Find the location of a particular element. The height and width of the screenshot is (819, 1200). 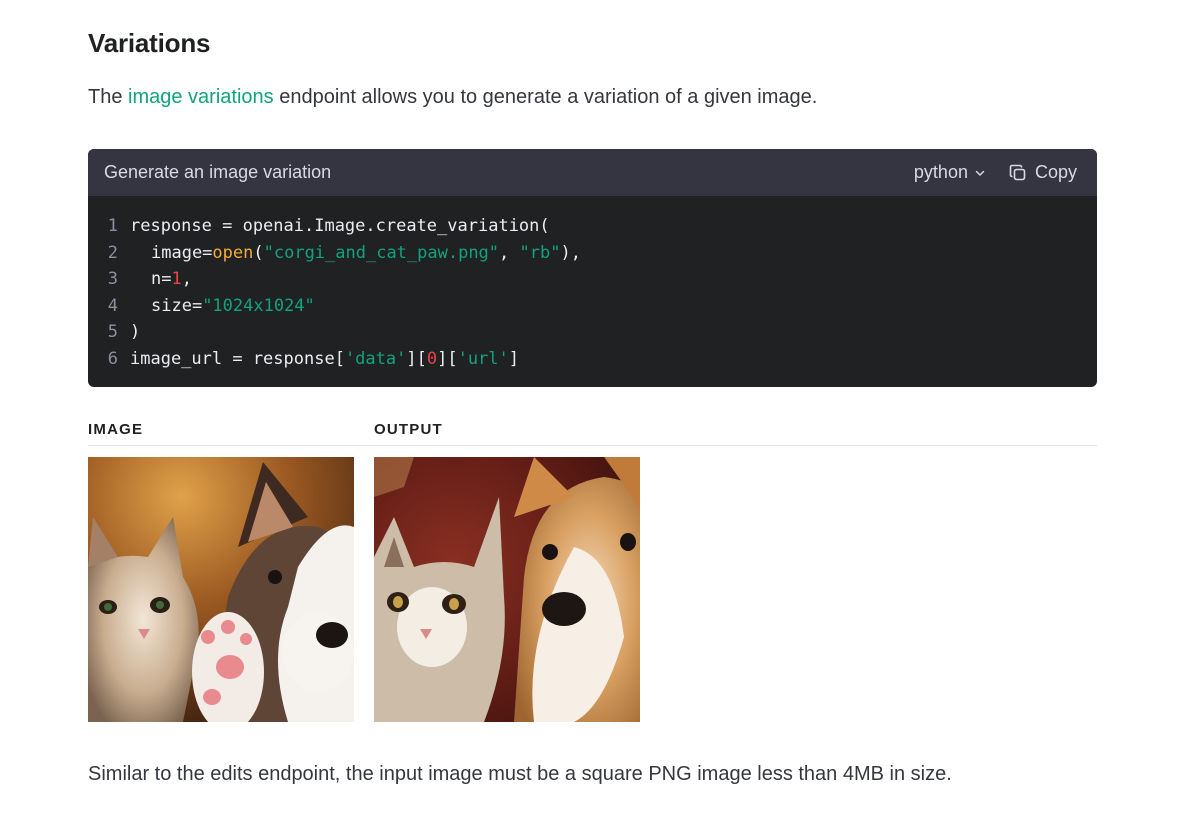

output-image is located at coordinates (507, 589).